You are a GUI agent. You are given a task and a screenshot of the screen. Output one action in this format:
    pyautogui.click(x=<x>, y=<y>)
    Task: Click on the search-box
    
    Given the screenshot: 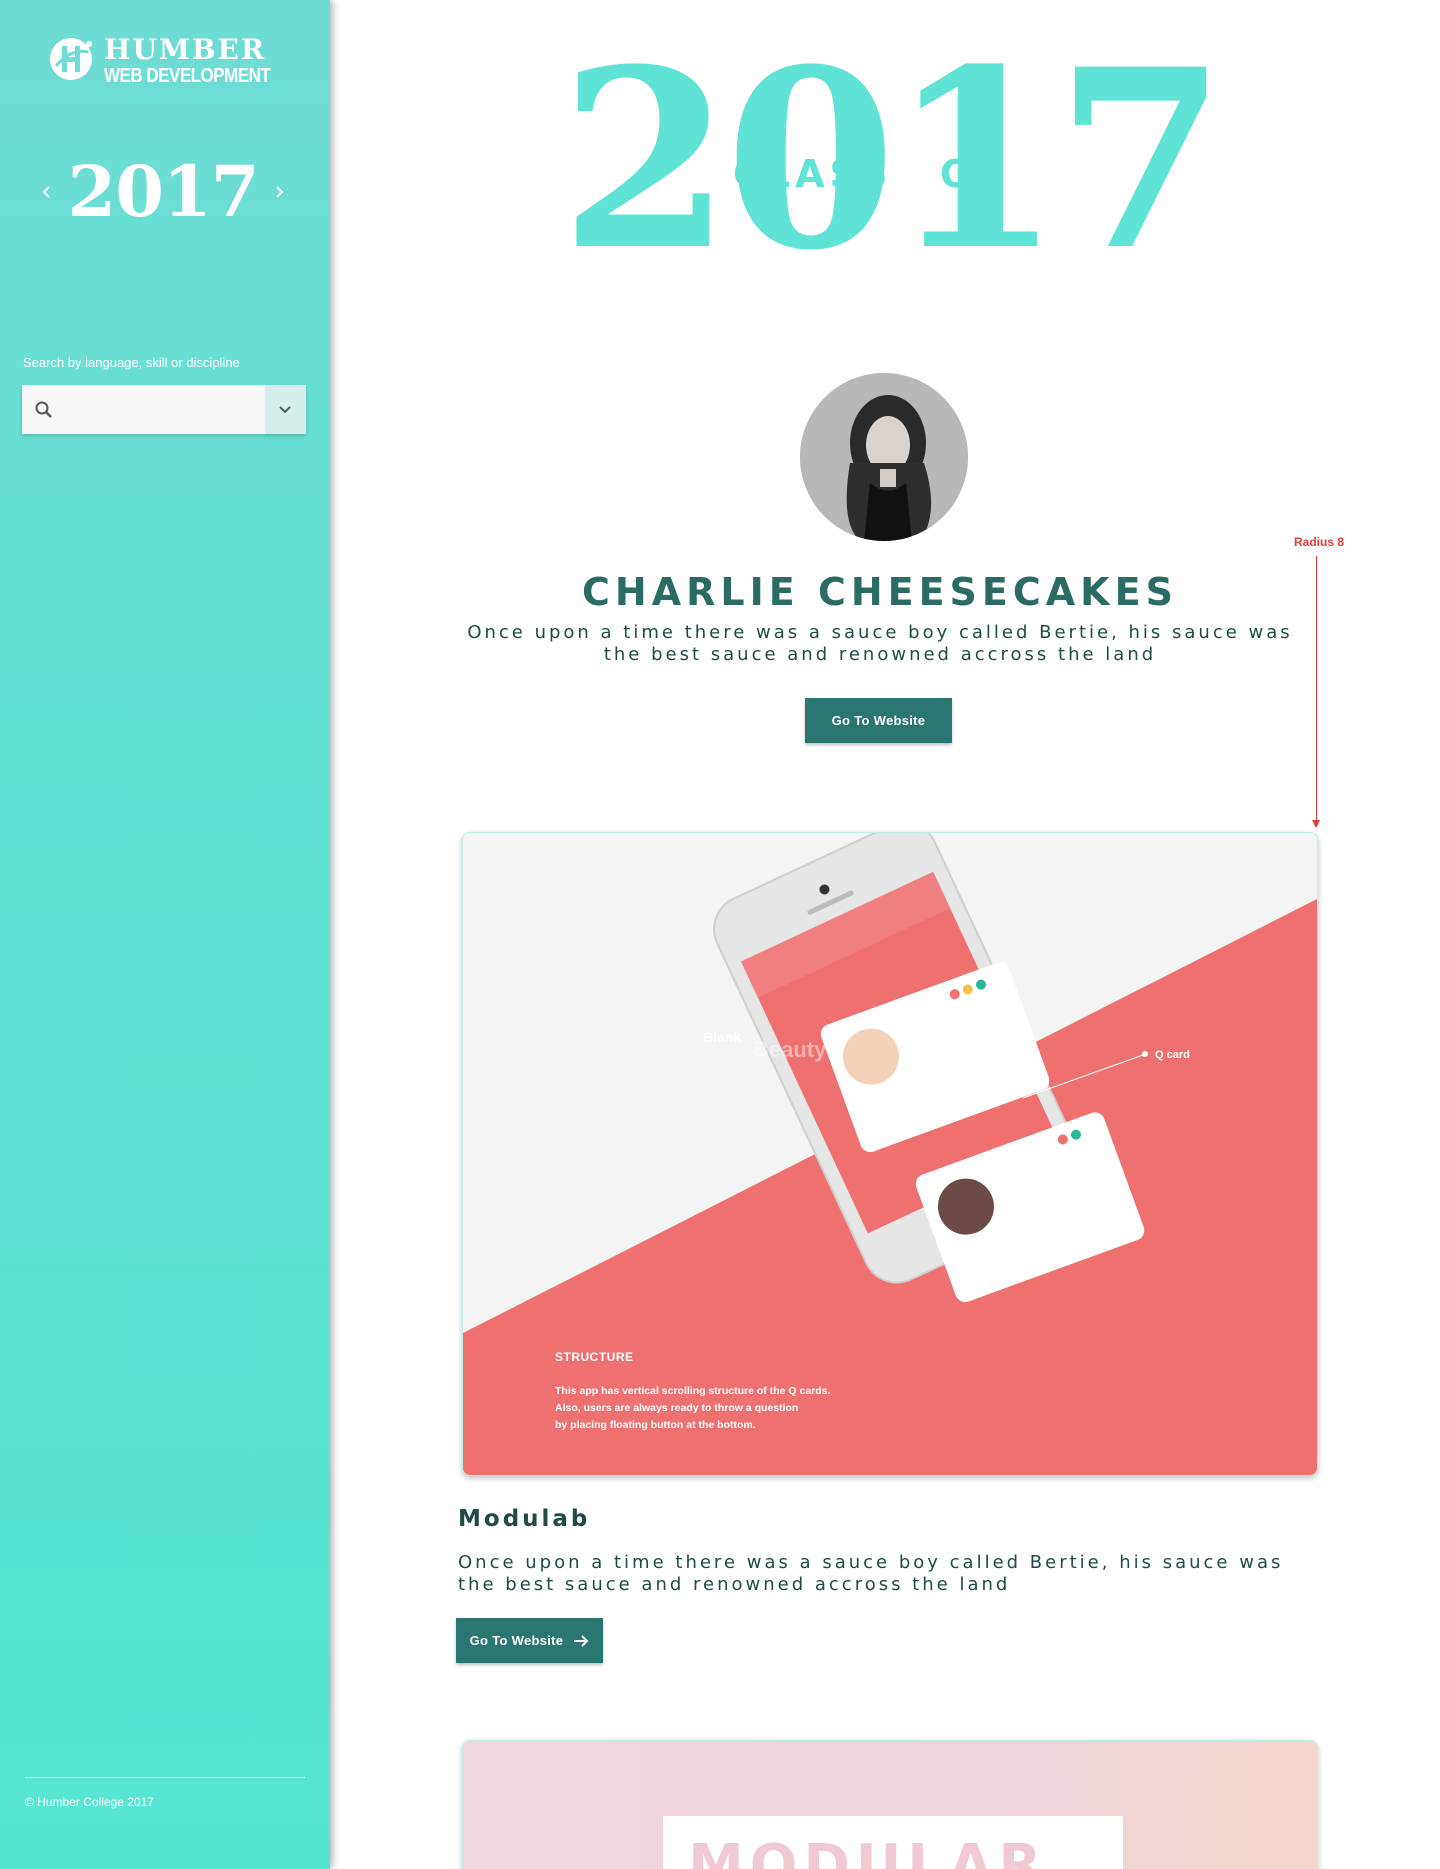 What is the action you would take?
    pyautogui.click(x=164, y=409)
    